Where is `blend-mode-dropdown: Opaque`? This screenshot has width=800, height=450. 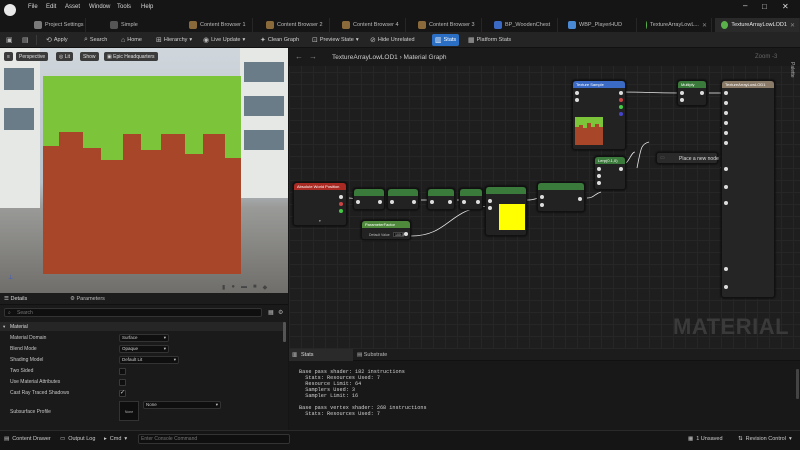
blend-mode-dropdown: Opaque is located at coordinates (144, 349).